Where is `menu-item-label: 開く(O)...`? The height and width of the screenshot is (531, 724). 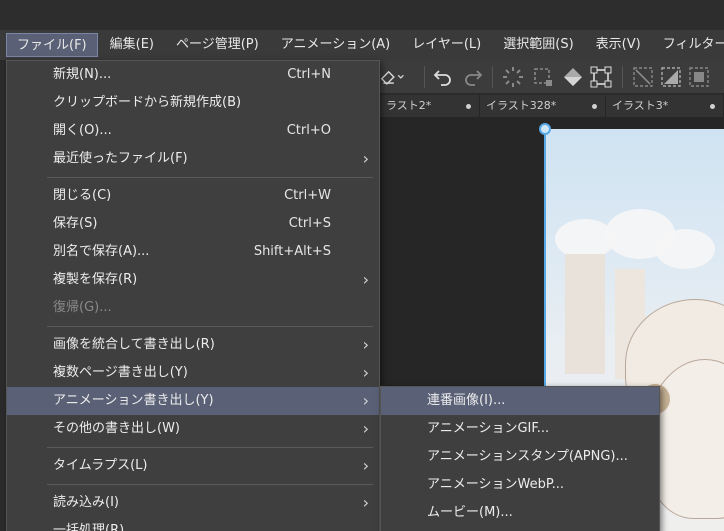
menu-item-label: 開く(O)... is located at coordinates (82, 130).